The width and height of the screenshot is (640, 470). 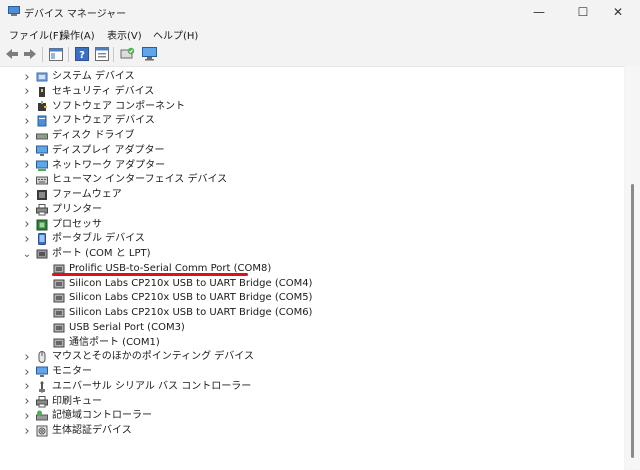 What do you see at coordinates (583, 12) in the screenshot?
I see `maximize-icon: ☐` at bounding box center [583, 12].